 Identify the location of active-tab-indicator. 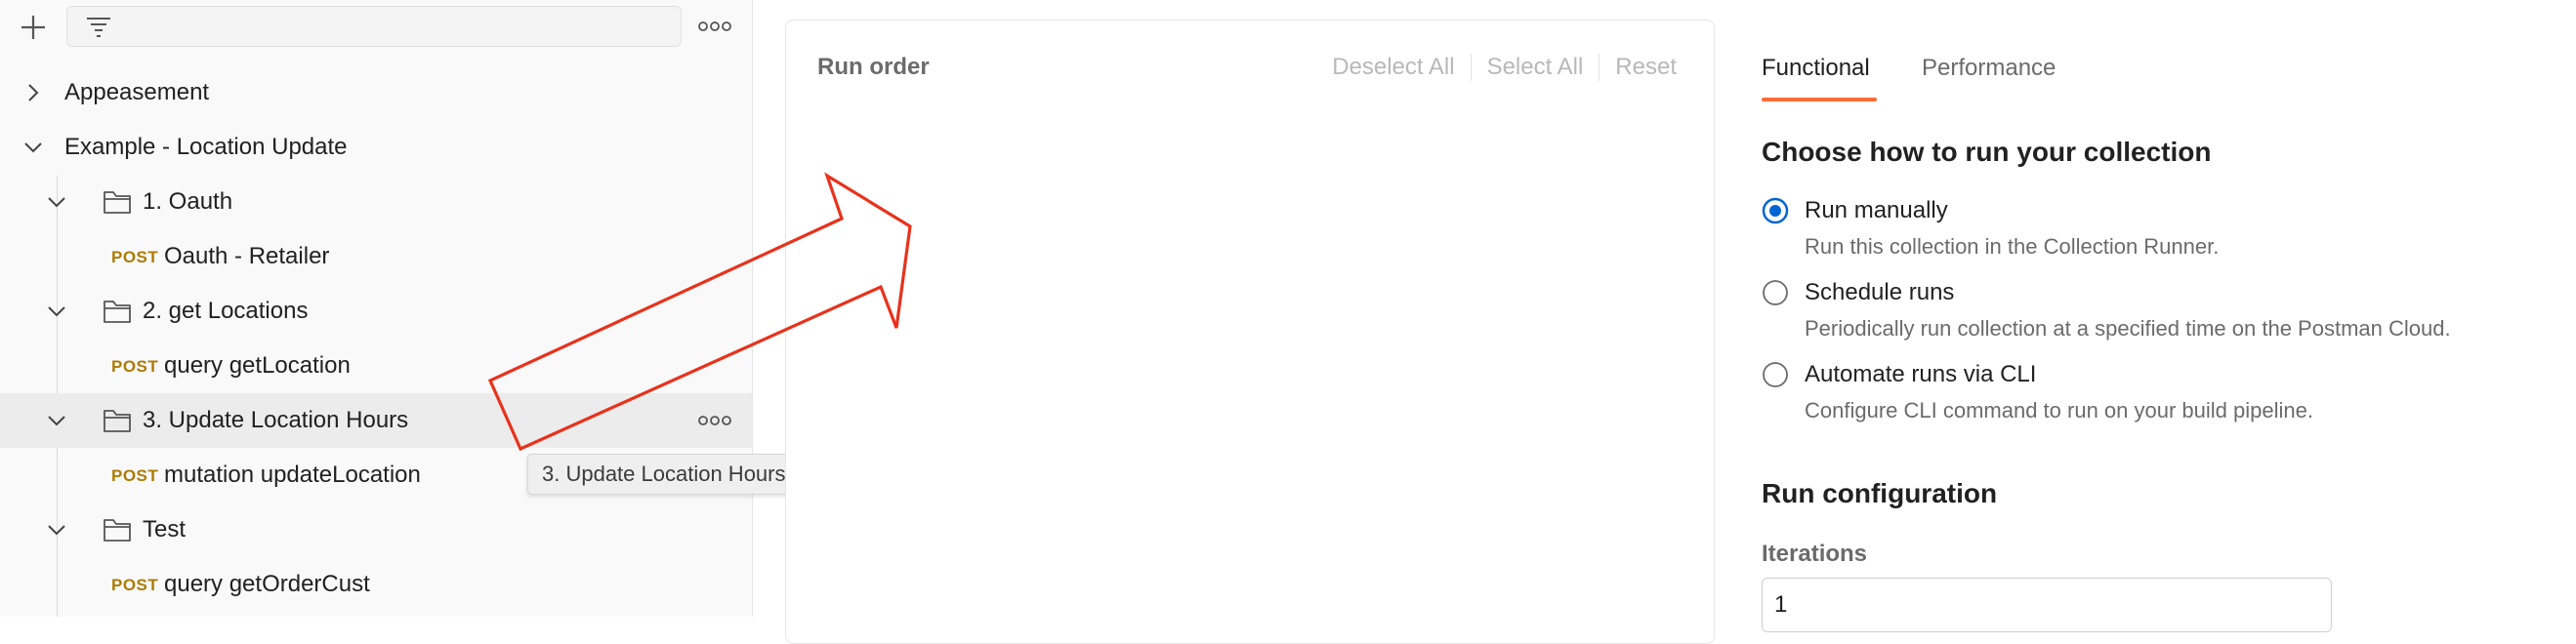
(1819, 99).